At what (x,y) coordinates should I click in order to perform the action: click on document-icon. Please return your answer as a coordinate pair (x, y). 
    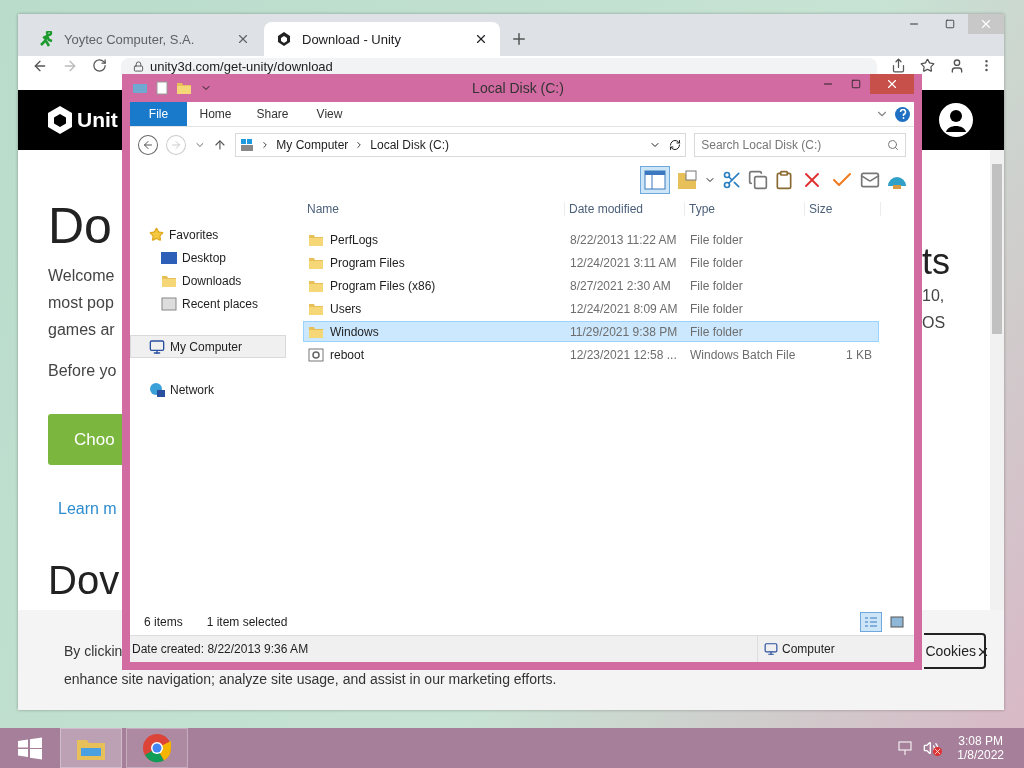
    Looking at the image, I should click on (162, 88).